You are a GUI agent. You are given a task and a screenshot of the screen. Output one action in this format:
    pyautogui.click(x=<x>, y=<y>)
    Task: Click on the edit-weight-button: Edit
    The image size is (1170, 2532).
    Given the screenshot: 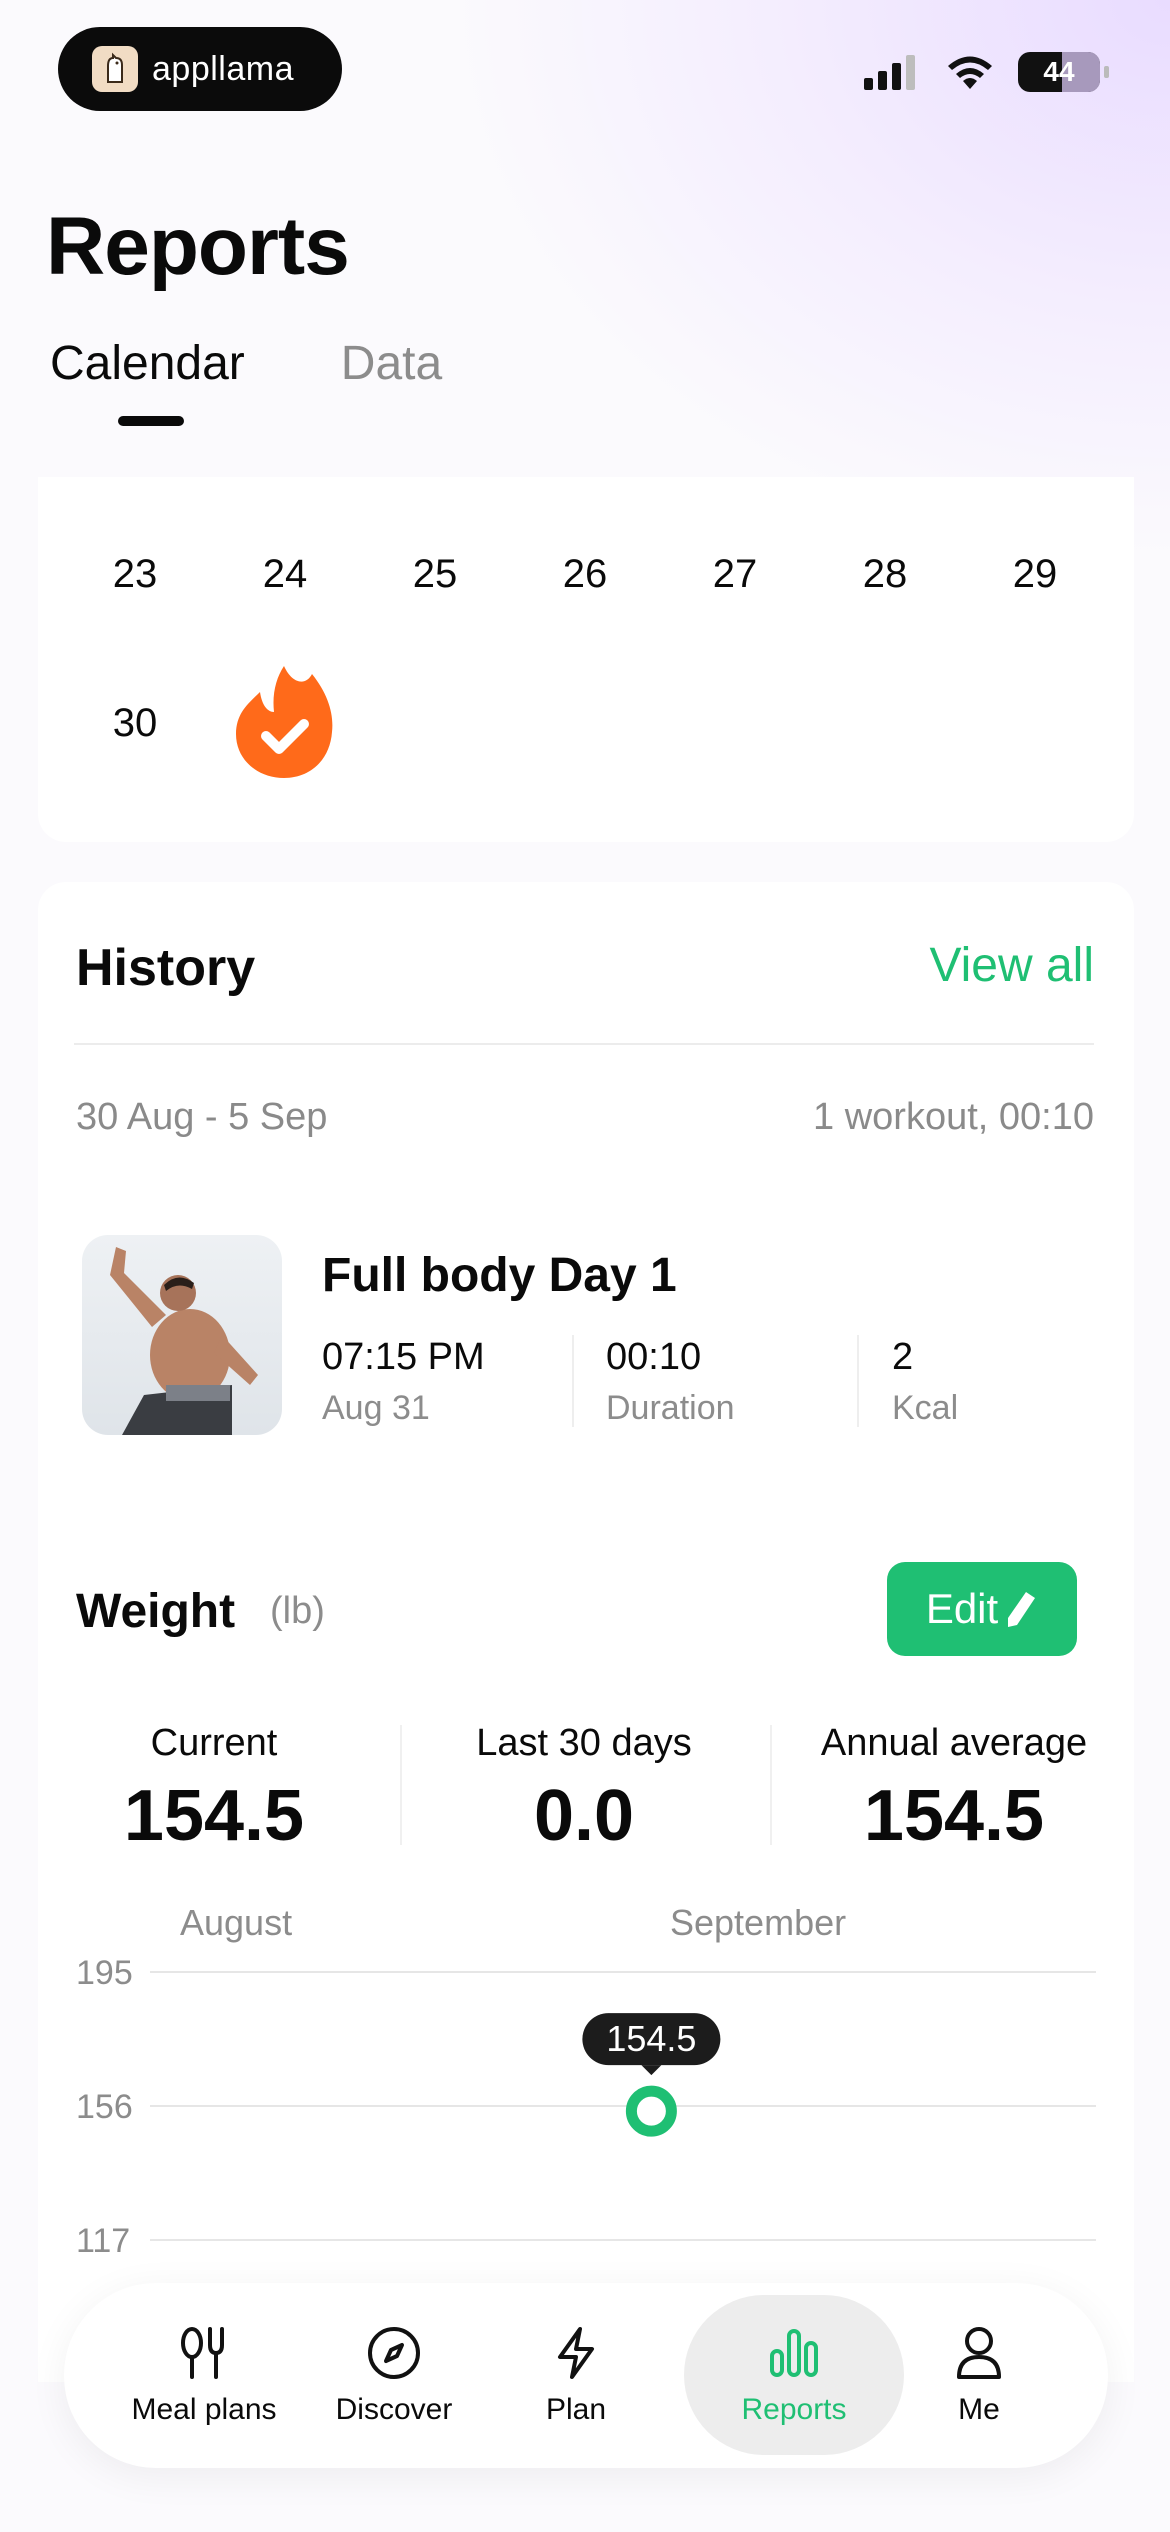 What is the action you would take?
    pyautogui.click(x=982, y=1609)
    